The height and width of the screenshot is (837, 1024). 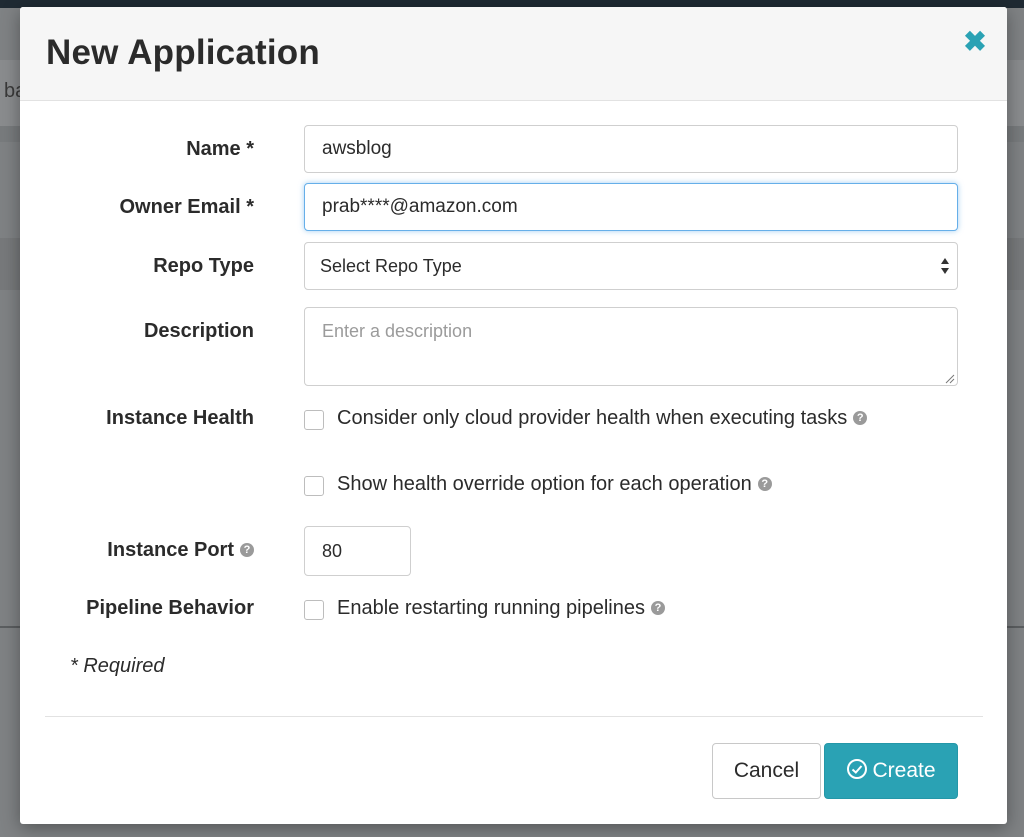 I want to click on description-label: Description, so click(x=198, y=331).